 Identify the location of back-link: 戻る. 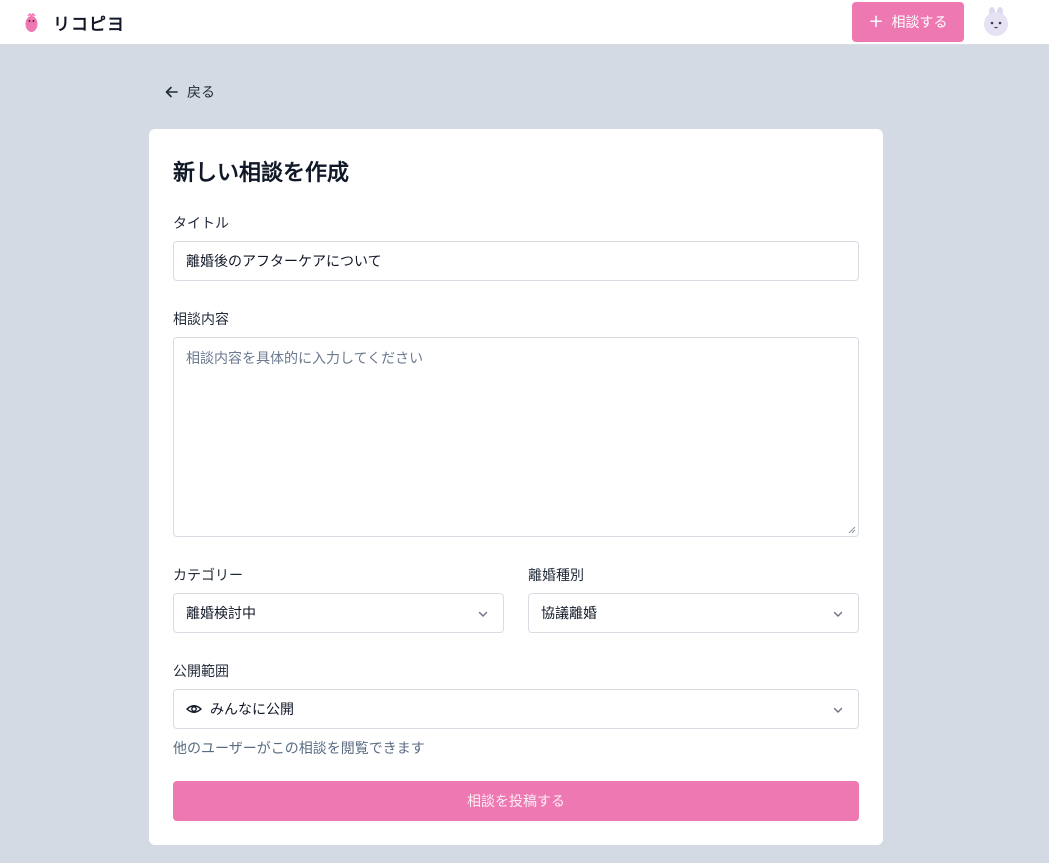
(190, 92).